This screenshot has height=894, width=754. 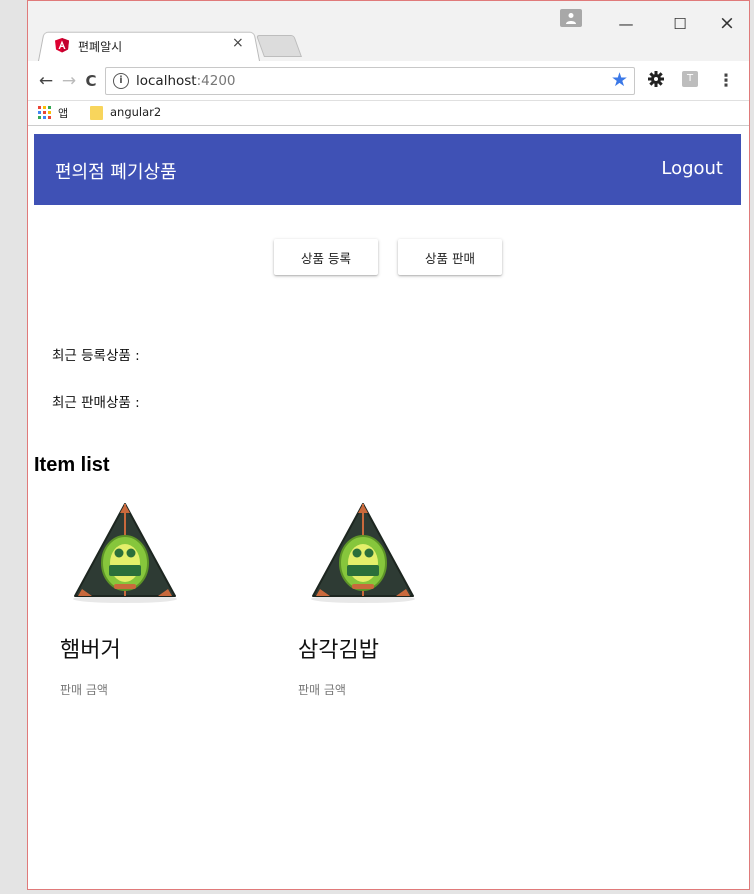 What do you see at coordinates (90, 650) in the screenshot?
I see `item-name: 햄버거` at bounding box center [90, 650].